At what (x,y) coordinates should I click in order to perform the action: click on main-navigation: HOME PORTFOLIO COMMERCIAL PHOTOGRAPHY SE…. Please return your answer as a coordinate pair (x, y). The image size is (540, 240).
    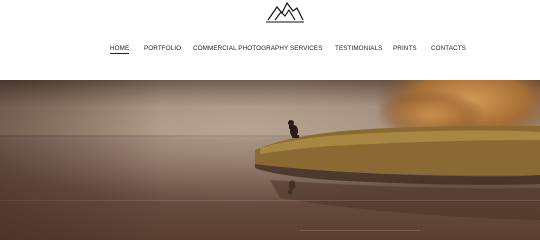
    Looking at the image, I should click on (270, 50).